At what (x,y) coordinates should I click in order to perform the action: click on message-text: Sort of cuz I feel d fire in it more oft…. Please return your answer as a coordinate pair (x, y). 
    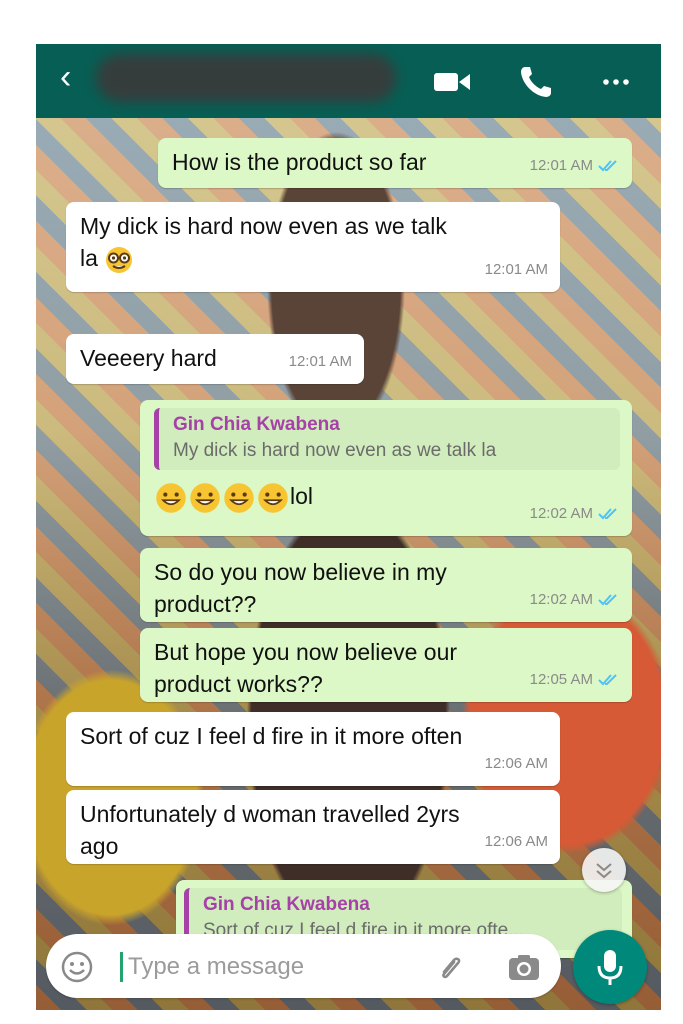
    Looking at the image, I should click on (271, 736).